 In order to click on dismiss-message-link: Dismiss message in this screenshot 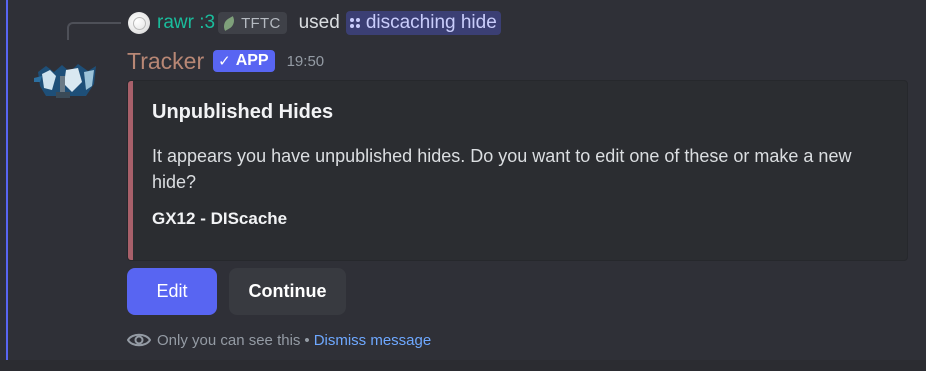, I will do `click(373, 340)`.